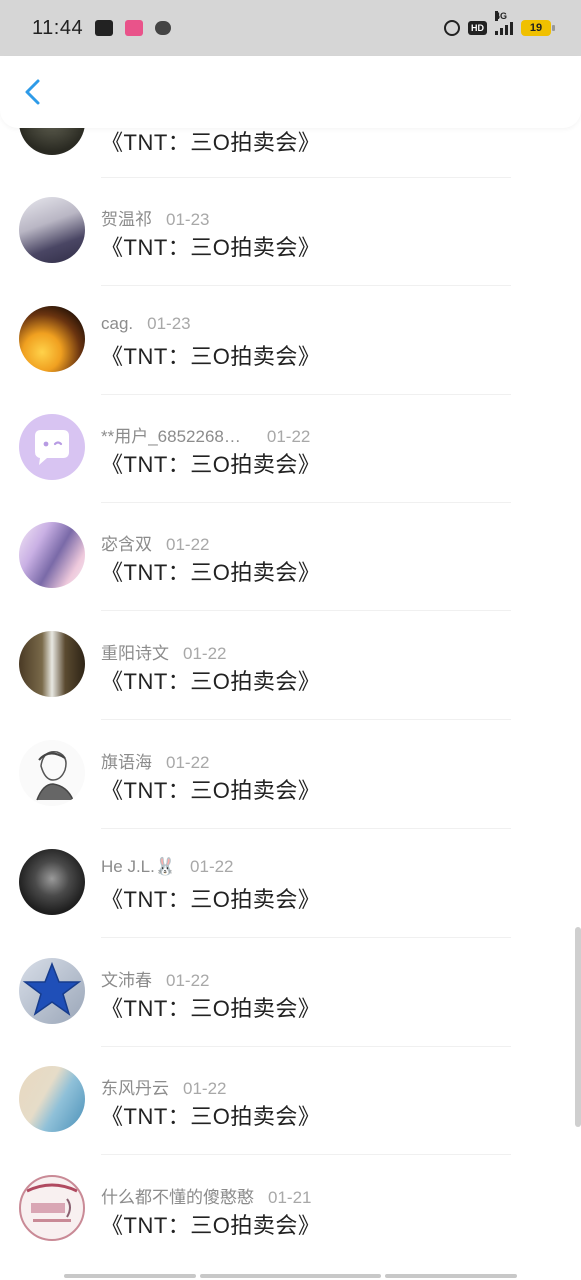 Image resolution: width=581 pixels, height=1280 pixels. I want to click on battery-icon: 19, so click(538, 28).